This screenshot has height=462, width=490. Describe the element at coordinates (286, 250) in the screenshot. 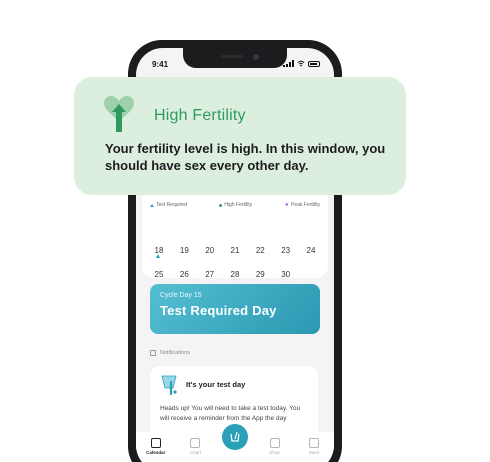

I see `calendar-day: 23` at that location.